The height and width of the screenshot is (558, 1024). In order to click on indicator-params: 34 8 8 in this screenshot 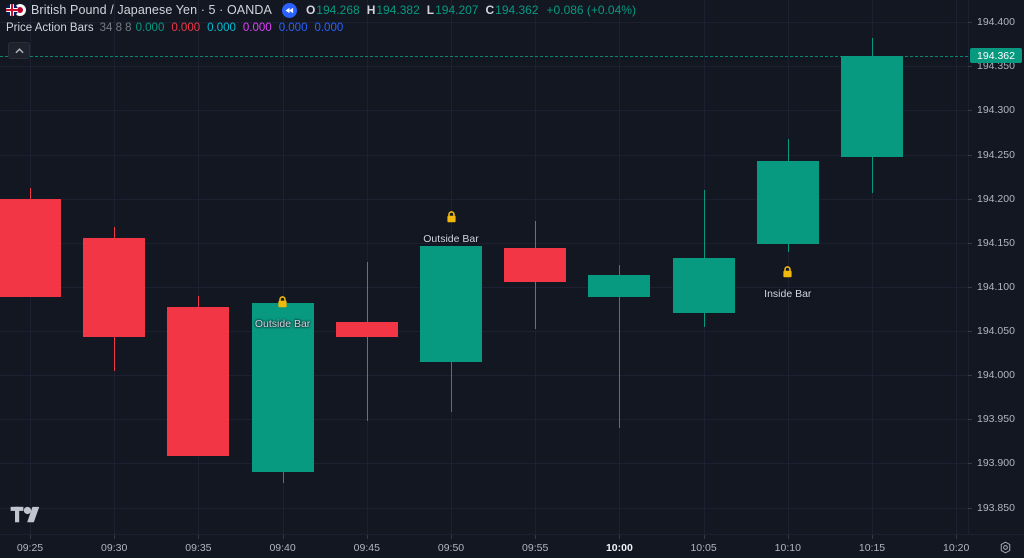, I will do `click(115, 27)`.